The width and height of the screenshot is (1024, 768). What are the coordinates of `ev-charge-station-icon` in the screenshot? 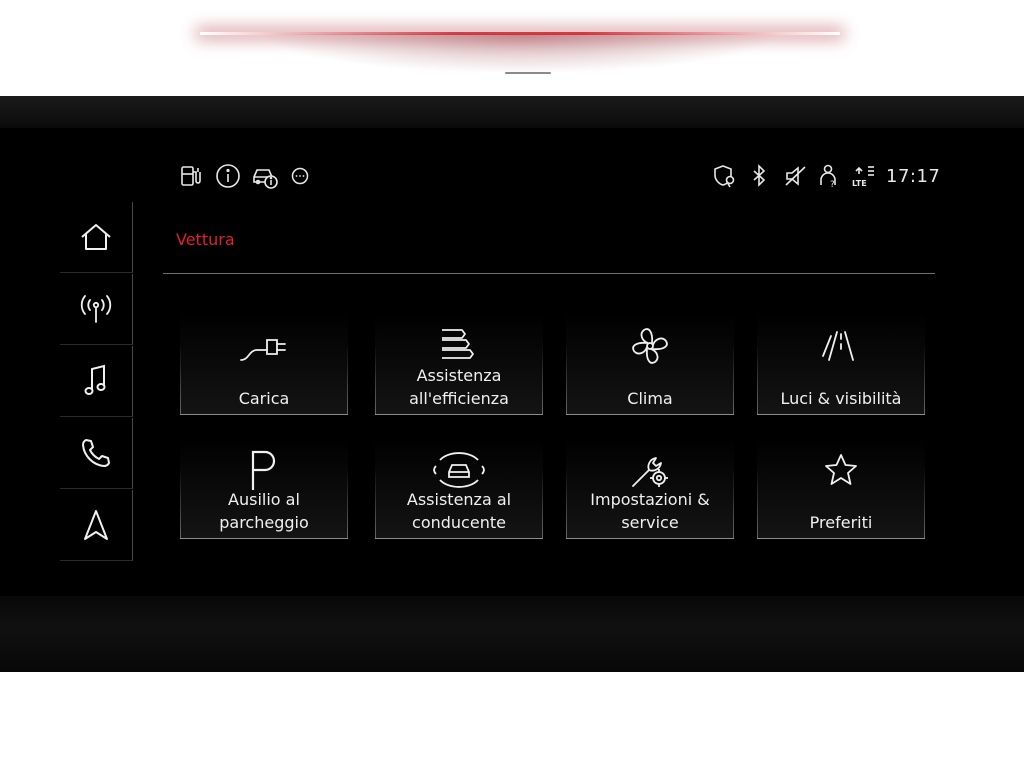 It's located at (192, 177).